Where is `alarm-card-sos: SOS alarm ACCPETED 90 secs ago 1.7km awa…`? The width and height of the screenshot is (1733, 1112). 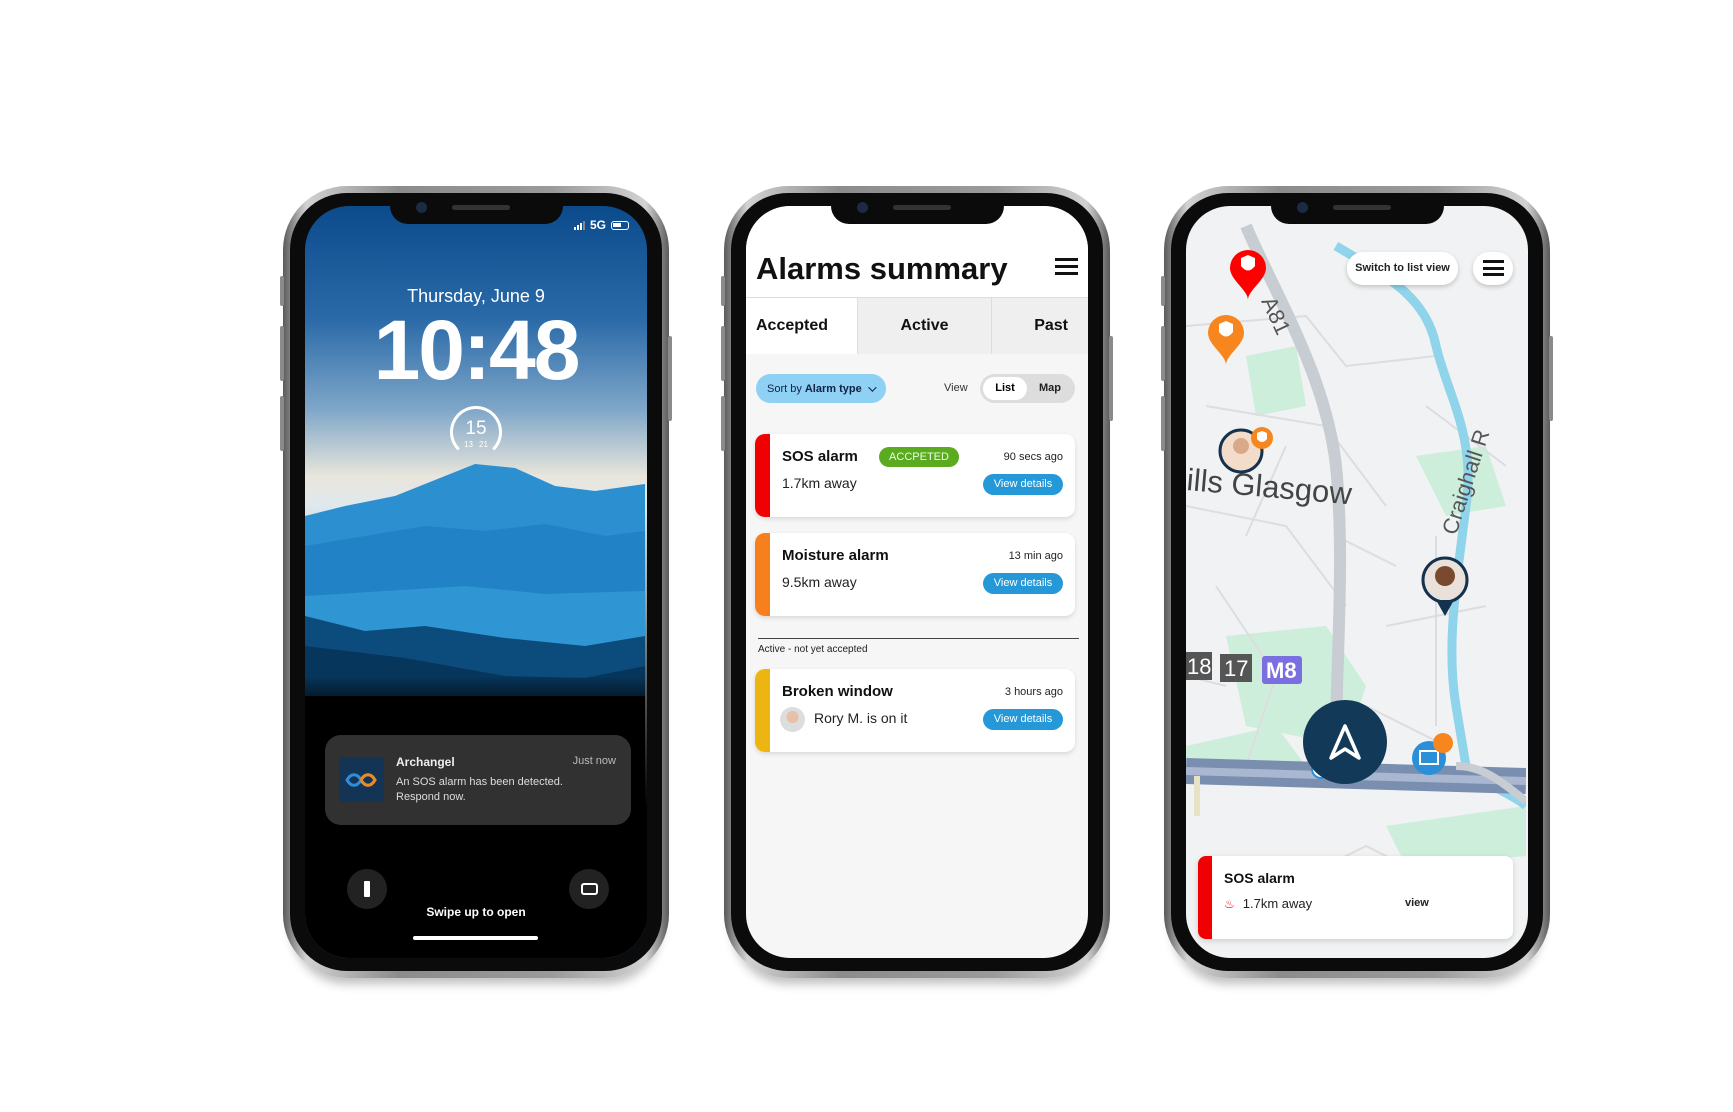 alarm-card-sos: SOS alarm ACCPETED 90 secs ago 1.7km awa… is located at coordinates (915, 475).